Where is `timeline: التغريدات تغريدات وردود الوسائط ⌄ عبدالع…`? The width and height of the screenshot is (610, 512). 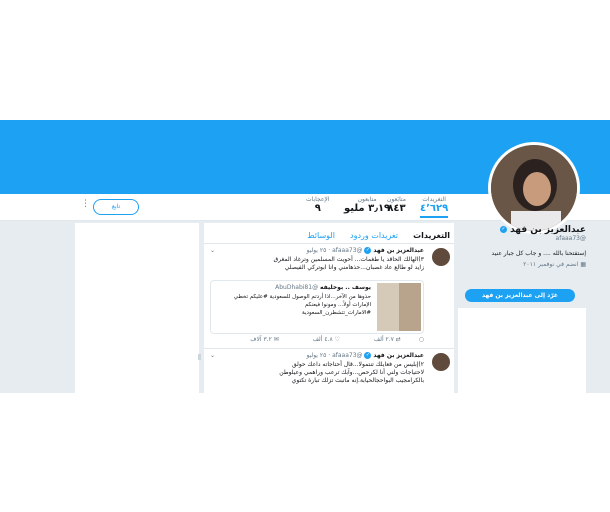
timeline: التغريدات تغريدات وردود الوسائط ⌄ عبدالع… is located at coordinates (329, 308).